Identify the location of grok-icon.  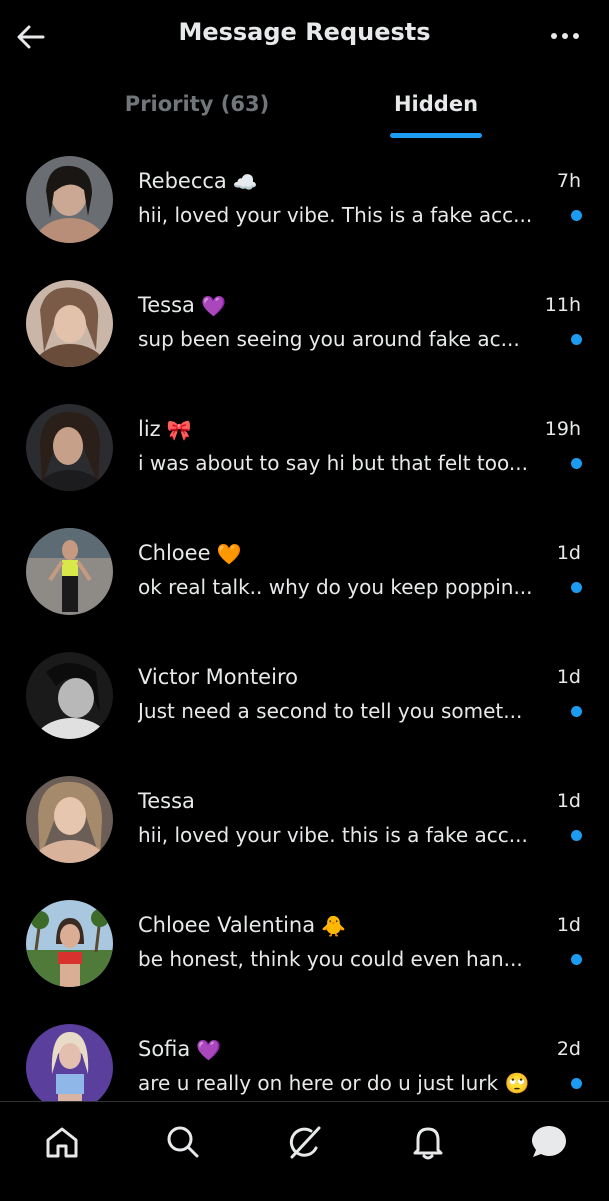
(305, 1142).